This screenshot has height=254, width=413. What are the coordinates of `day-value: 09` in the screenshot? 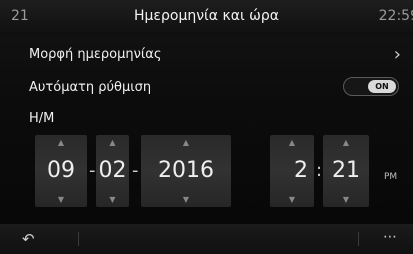 It's located at (61, 170).